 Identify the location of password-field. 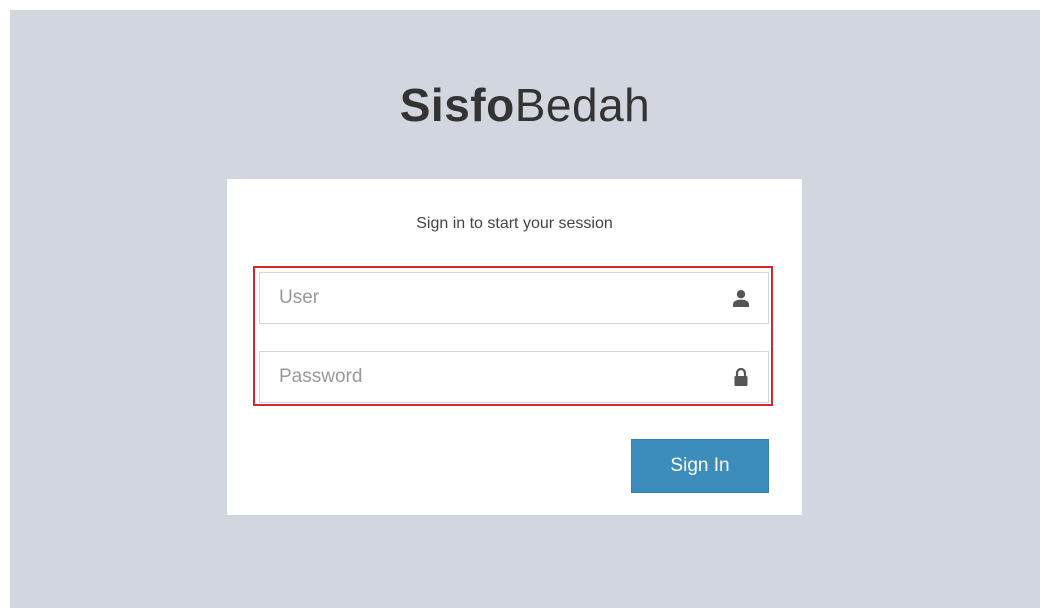
(514, 377).